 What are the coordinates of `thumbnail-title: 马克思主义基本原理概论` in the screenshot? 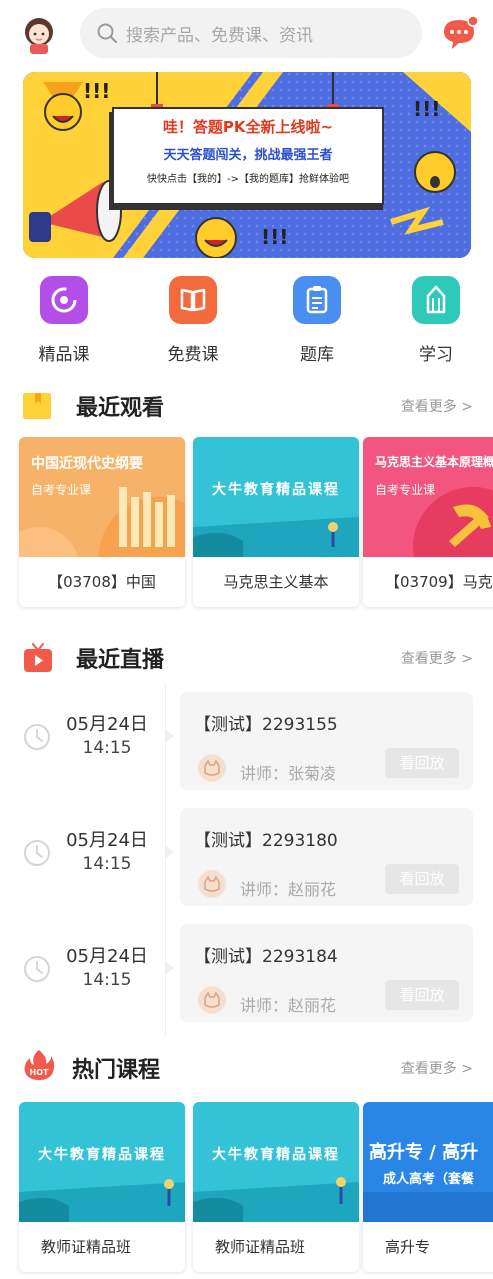 It's located at (434, 462).